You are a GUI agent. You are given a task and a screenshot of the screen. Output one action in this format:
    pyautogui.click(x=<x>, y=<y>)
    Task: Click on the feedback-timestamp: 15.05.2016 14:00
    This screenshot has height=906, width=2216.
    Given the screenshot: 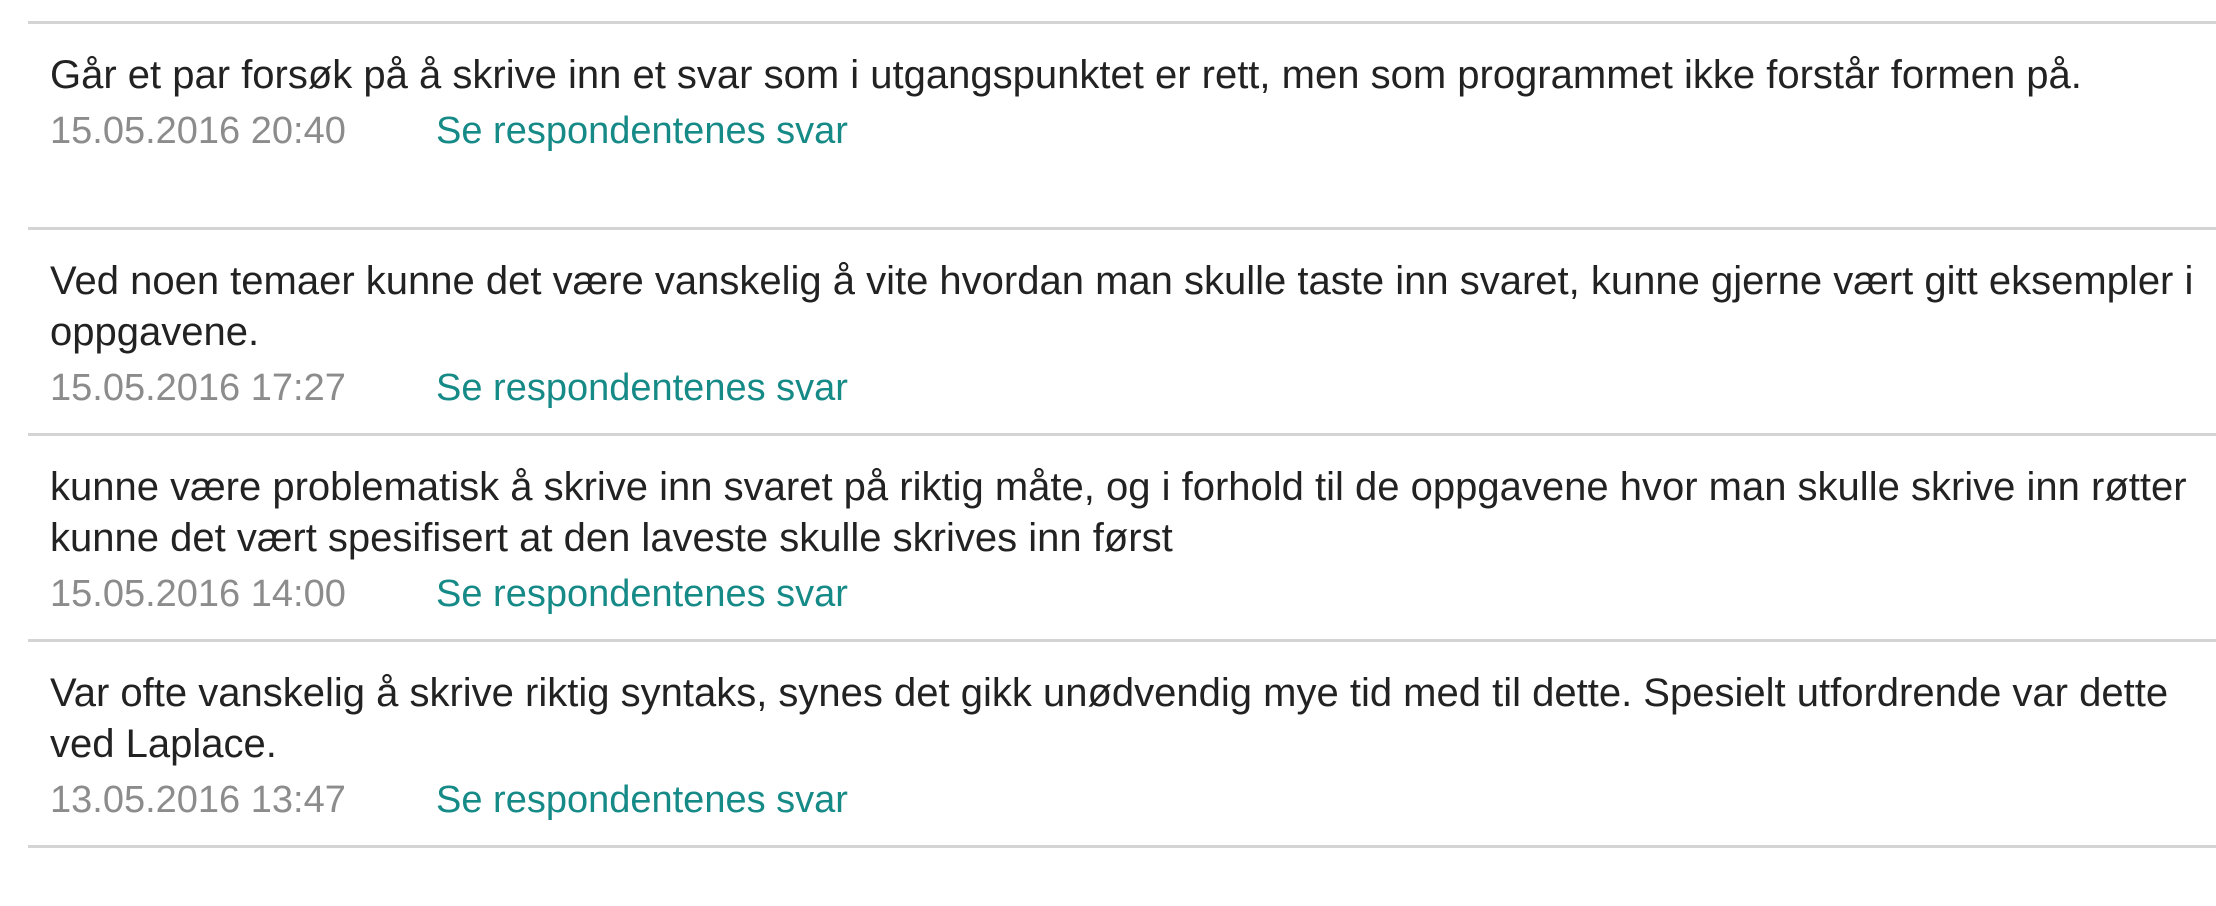 What is the action you would take?
    pyautogui.click(x=198, y=594)
    